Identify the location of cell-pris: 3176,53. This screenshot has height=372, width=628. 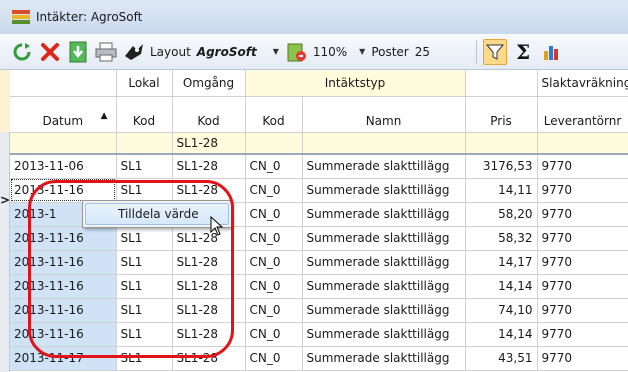
(501, 166).